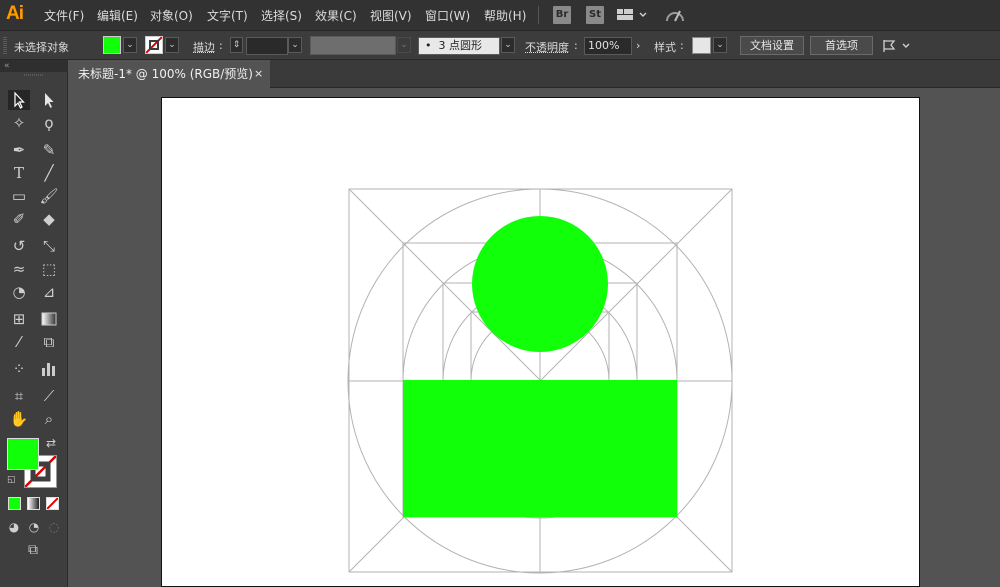 This screenshot has height=587, width=1000. What do you see at coordinates (540, 284) in the screenshot?
I see `green-circle-shape` at bounding box center [540, 284].